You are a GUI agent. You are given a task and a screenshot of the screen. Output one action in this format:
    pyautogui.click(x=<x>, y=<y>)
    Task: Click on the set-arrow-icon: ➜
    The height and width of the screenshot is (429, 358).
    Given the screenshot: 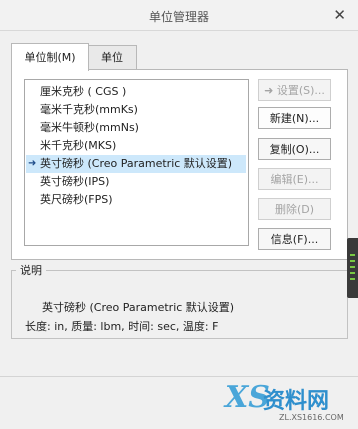 What is the action you would take?
    pyautogui.click(x=269, y=90)
    